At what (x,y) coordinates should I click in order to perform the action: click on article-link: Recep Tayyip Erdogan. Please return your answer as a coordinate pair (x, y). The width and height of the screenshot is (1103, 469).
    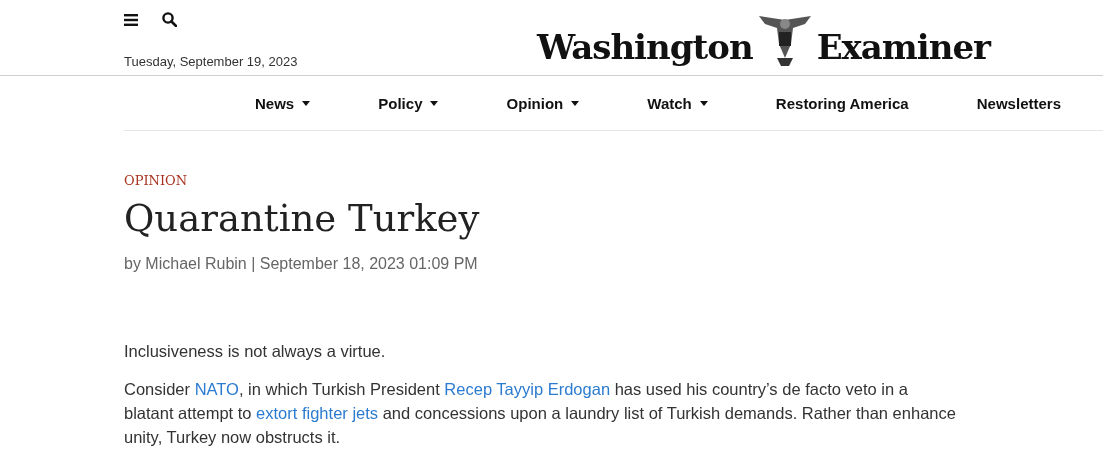
    Looking at the image, I should click on (527, 389).